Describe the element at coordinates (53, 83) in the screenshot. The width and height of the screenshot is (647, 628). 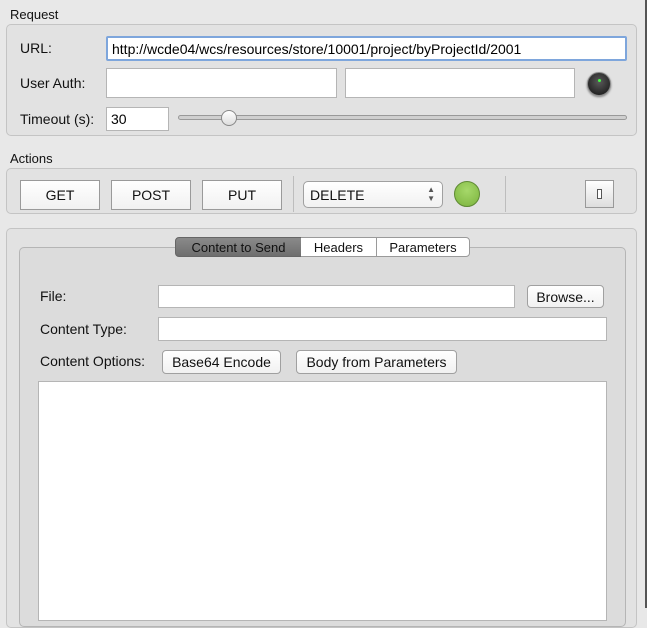
I see `user-auth-label: User Auth:` at that location.